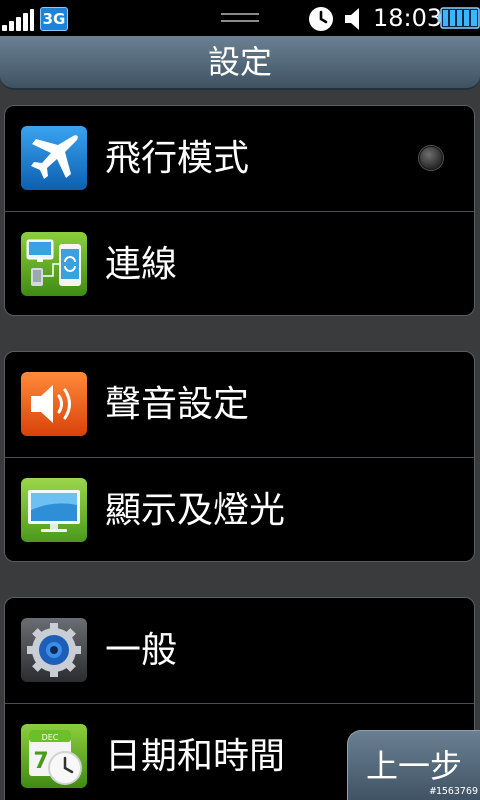 This screenshot has height=800, width=480. Describe the element at coordinates (431, 158) in the screenshot. I see `flight-mode-toggle` at that location.